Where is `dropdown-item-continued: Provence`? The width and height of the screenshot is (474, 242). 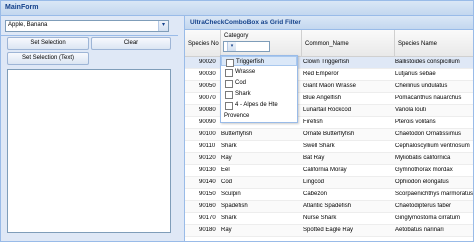 dropdown-item-continued: Provence is located at coordinates (237, 115).